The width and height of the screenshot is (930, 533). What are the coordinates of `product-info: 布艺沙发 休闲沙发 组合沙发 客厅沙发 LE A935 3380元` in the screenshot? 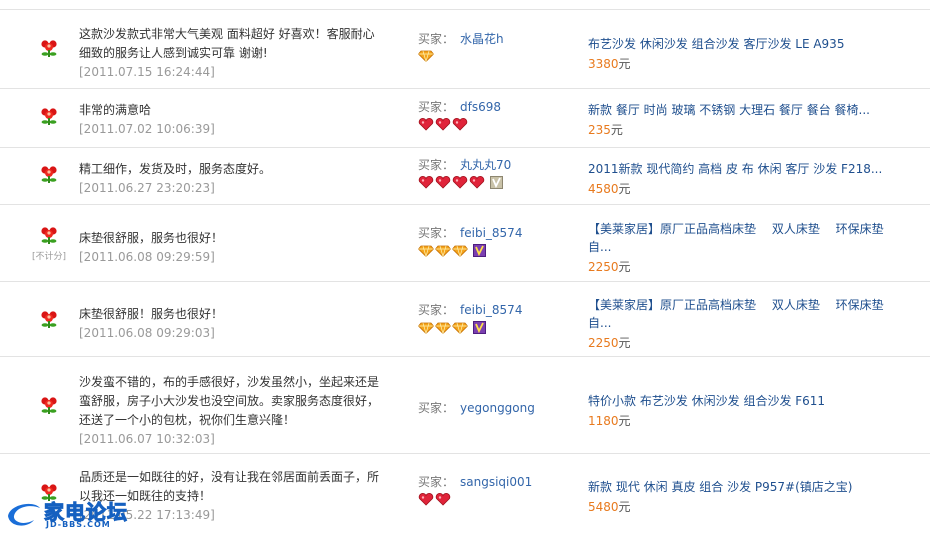 It's located at (746, 54).